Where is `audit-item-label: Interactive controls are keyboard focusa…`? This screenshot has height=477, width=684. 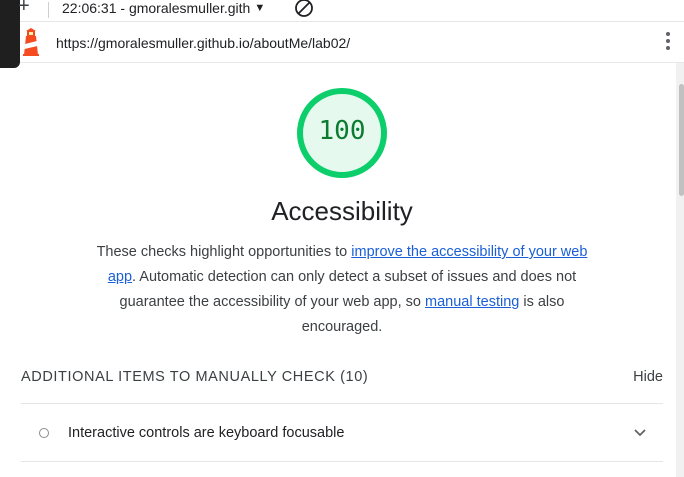
audit-item-label: Interactive controls are keyboard focusa… is located at coordinates (206, 432).